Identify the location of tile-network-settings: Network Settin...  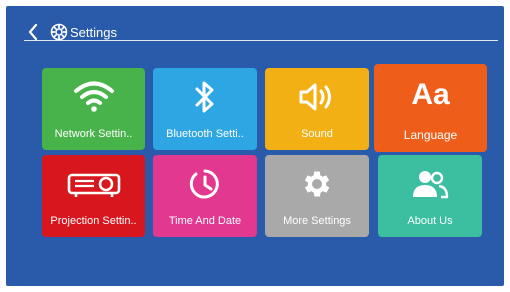
(93, 109).